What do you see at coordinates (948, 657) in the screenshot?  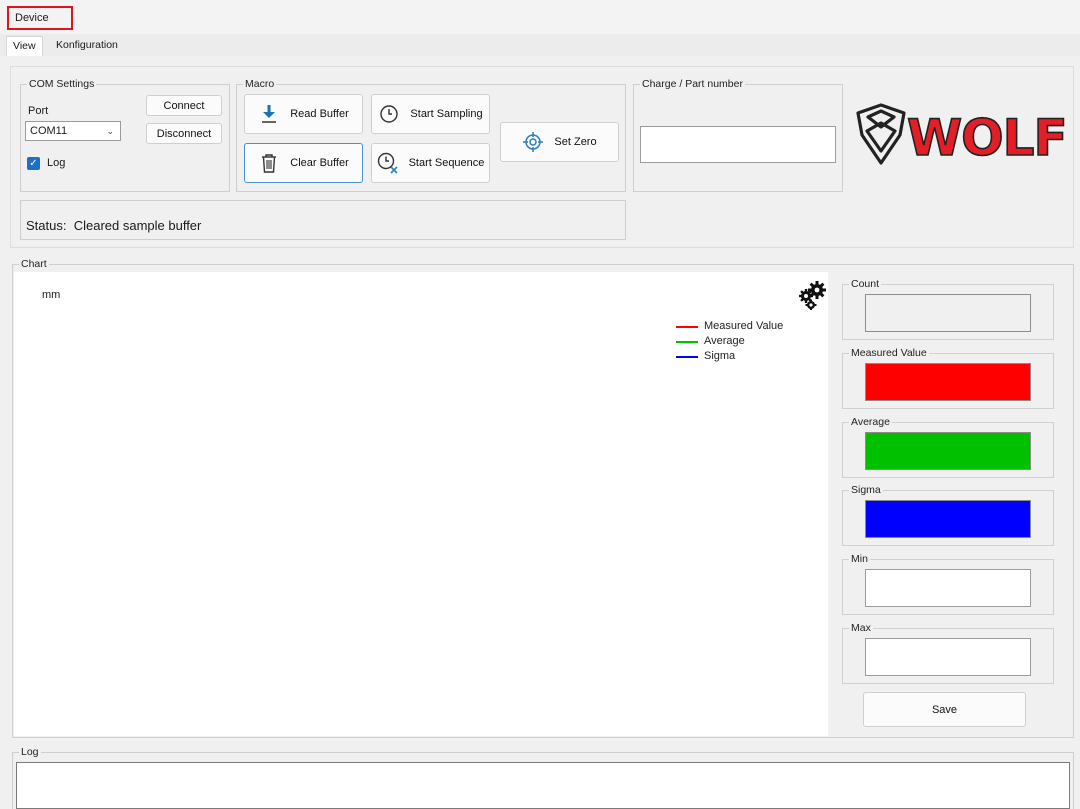 I see `max-value` at bounding box center [948, 657].